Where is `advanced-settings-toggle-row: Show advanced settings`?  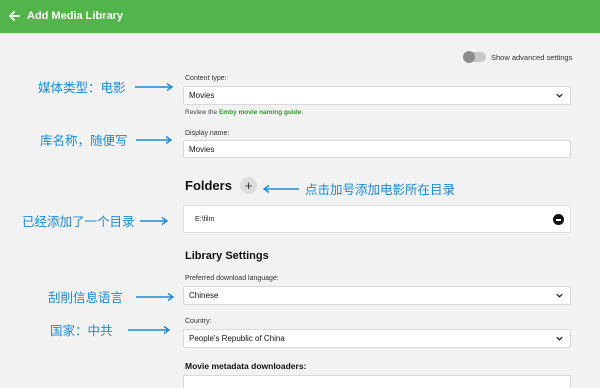 advanced-settings-toggle-row: Show advanced settings is located at coordinates (518, 57).